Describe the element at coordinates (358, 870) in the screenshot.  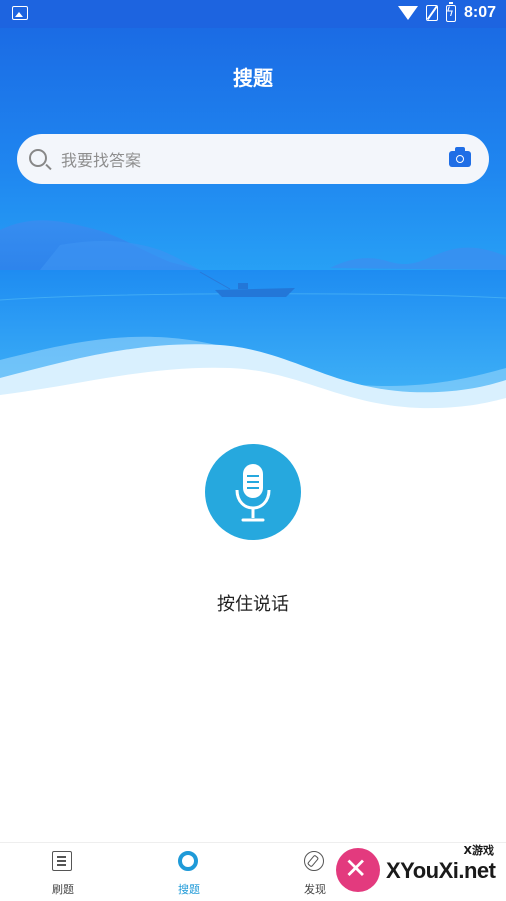
I see `watermark-logo-icon` at that location.